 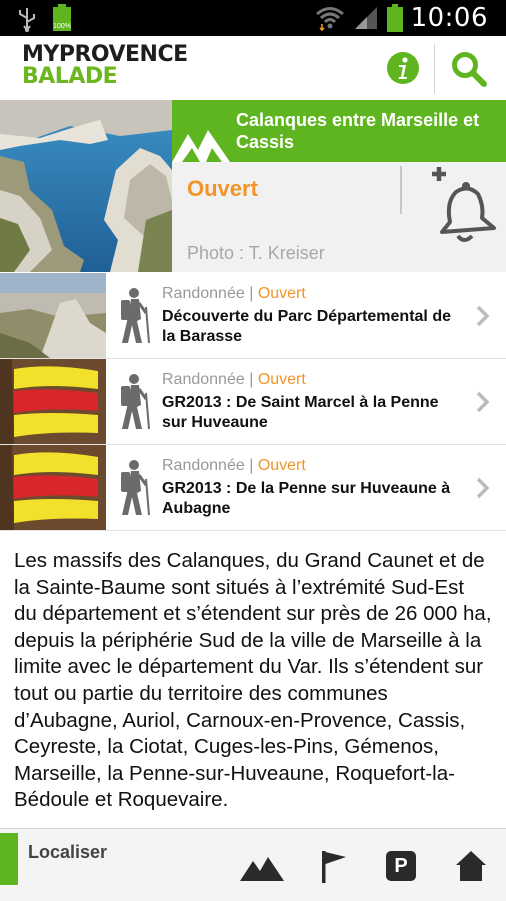 What do you see at coordinates (365, 18) in the screenshot?
I see `signal-icon` at bounding box center [365, 18].